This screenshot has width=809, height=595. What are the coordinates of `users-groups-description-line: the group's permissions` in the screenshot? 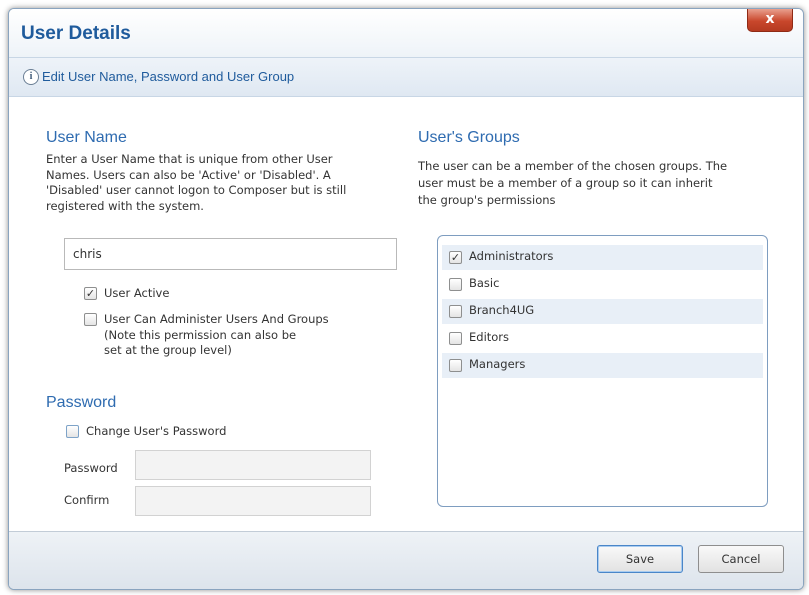 It's located at (487, 200).